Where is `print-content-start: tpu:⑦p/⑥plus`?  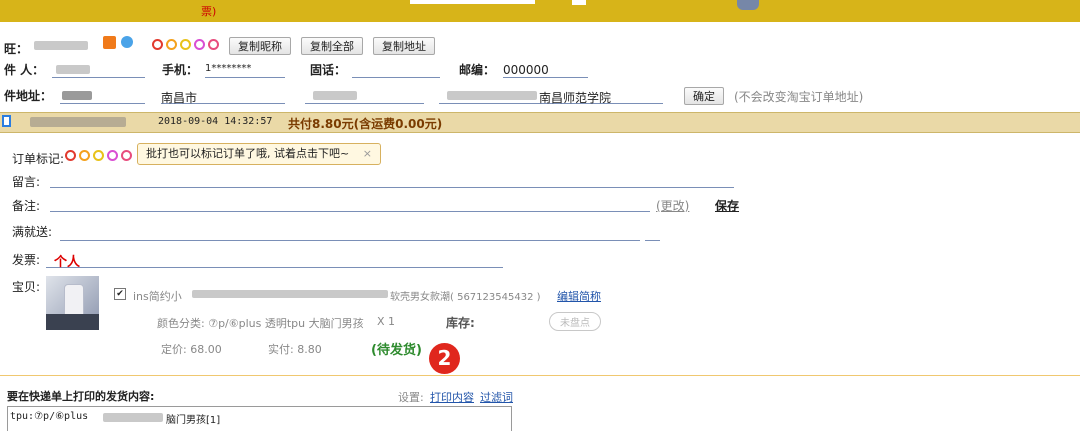 print-content-start: tpu:⑦p/⑥plus is located at coordinates (49, 416).